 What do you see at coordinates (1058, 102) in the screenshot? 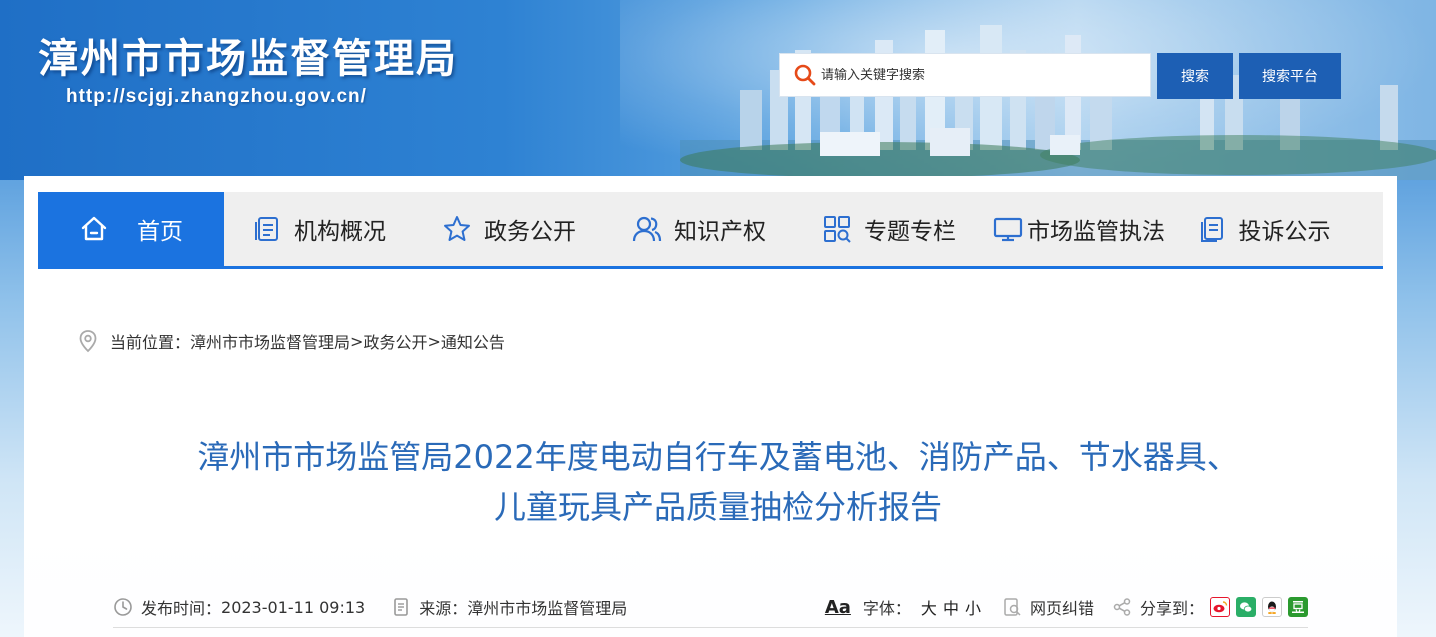
I see `city-skyline-image` at bounding box center [1058, 102].